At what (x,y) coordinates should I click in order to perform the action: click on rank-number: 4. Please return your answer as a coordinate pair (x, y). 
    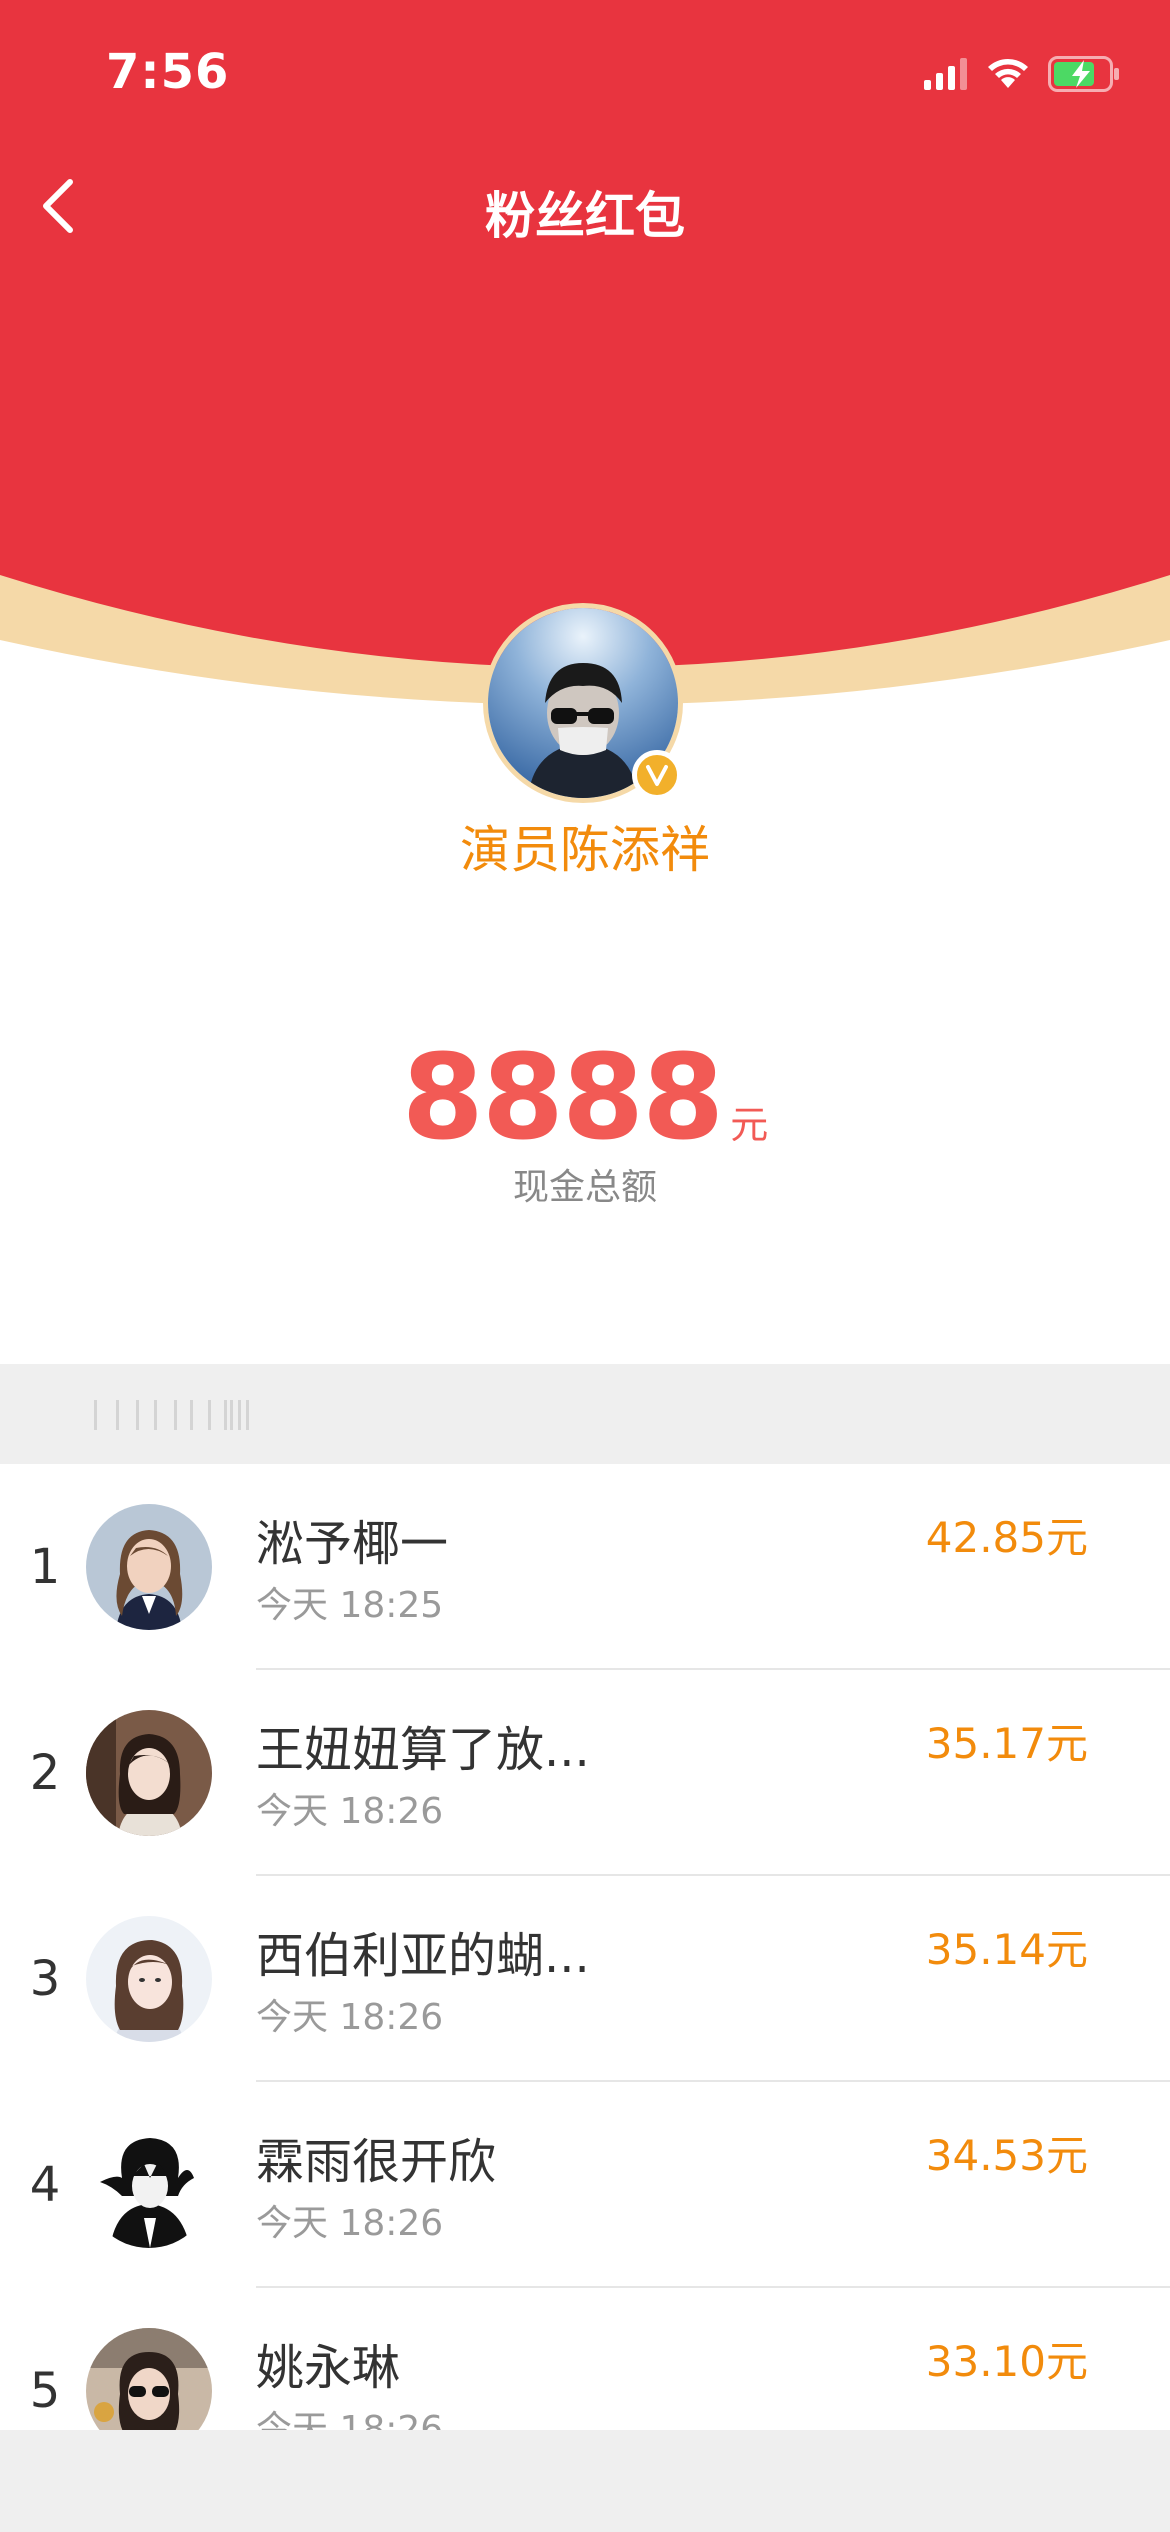
    Looking at the image, I should click on (45, 2185).